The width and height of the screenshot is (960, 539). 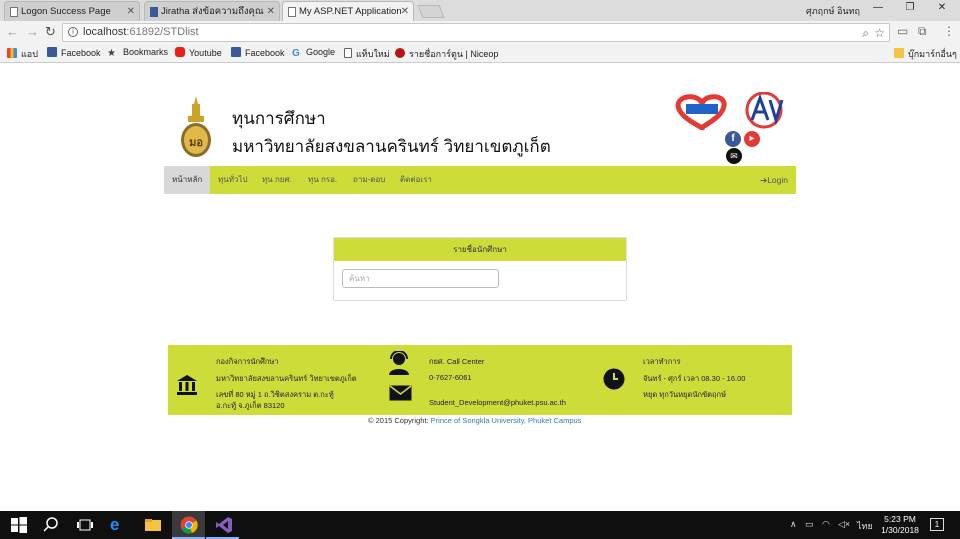 What do you see at coordinates (879, 33) in the screenshot?
I see `star-icon: ☆` at bounding box center [879, 33].